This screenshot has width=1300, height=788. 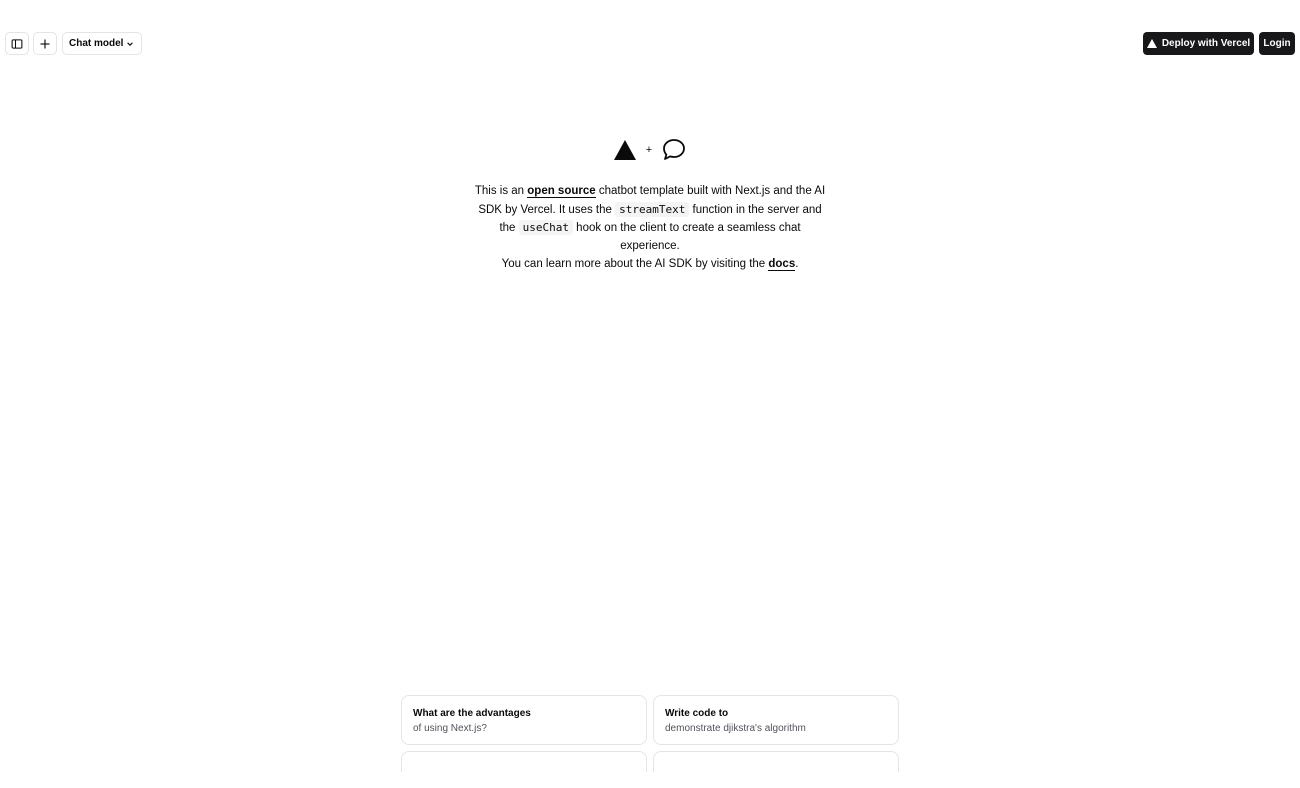 What do you see at coordinates (545, 227) in the screenshot?
I see `use-chat-code: useChat` at bounding box center [545, 227].